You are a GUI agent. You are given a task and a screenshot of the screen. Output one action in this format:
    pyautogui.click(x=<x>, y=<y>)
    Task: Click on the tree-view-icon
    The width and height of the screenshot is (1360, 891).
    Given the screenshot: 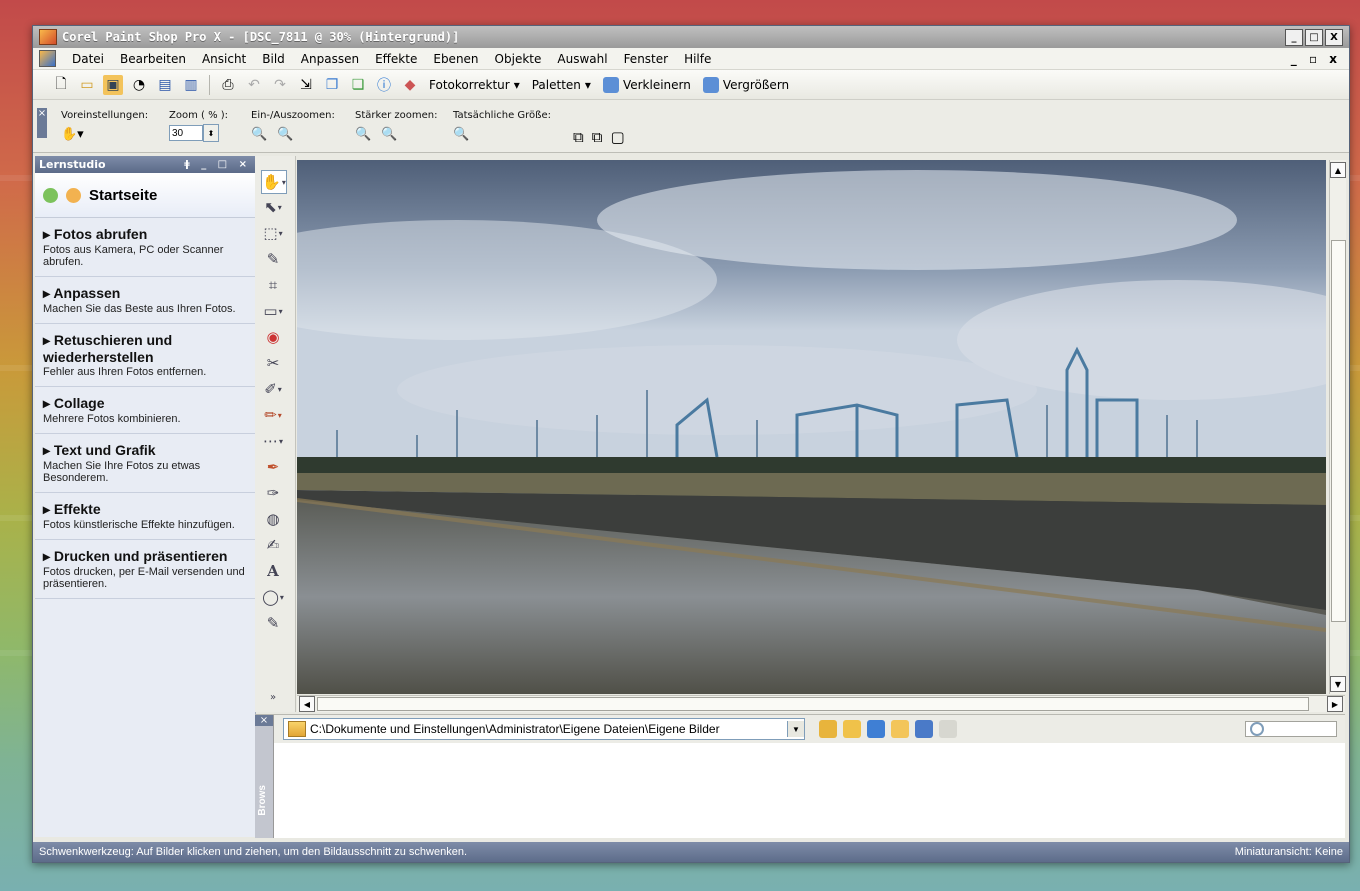 What is the action you would take?
    pyautogui.click(x=852, y=729)
    